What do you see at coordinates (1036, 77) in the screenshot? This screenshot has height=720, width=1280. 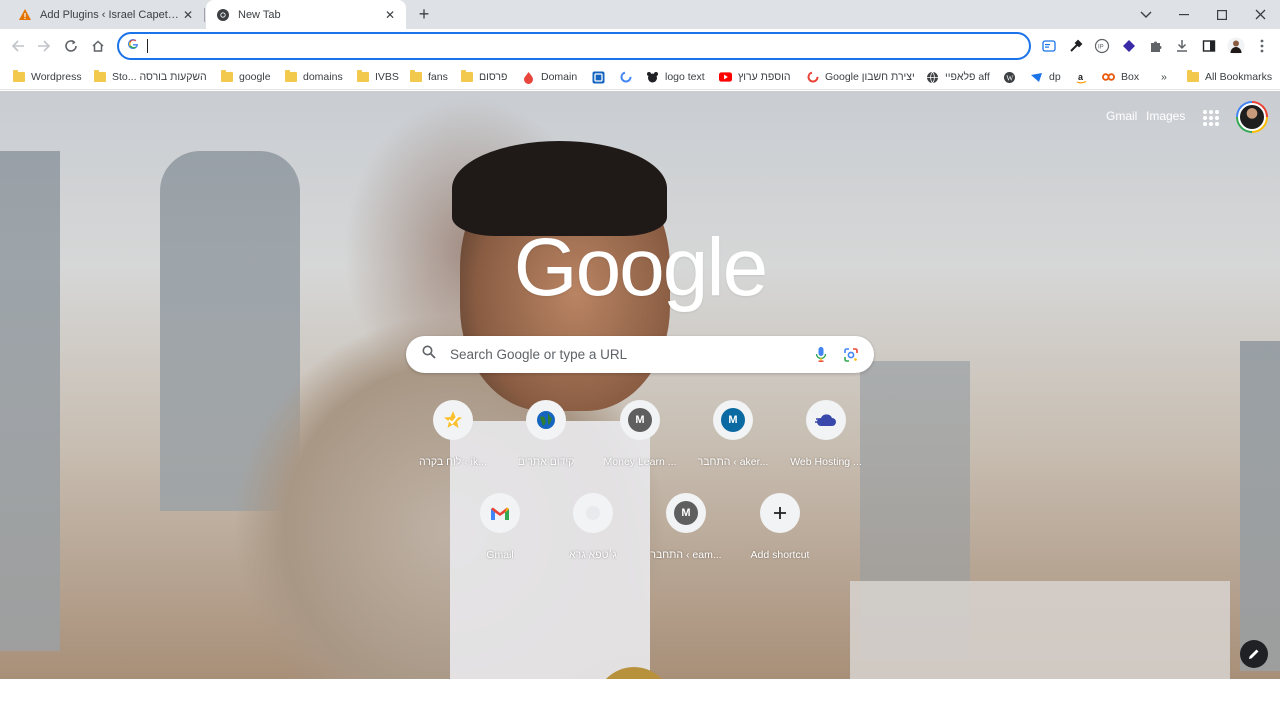 I see `dp-icon` at bounding box center [1036, 77].